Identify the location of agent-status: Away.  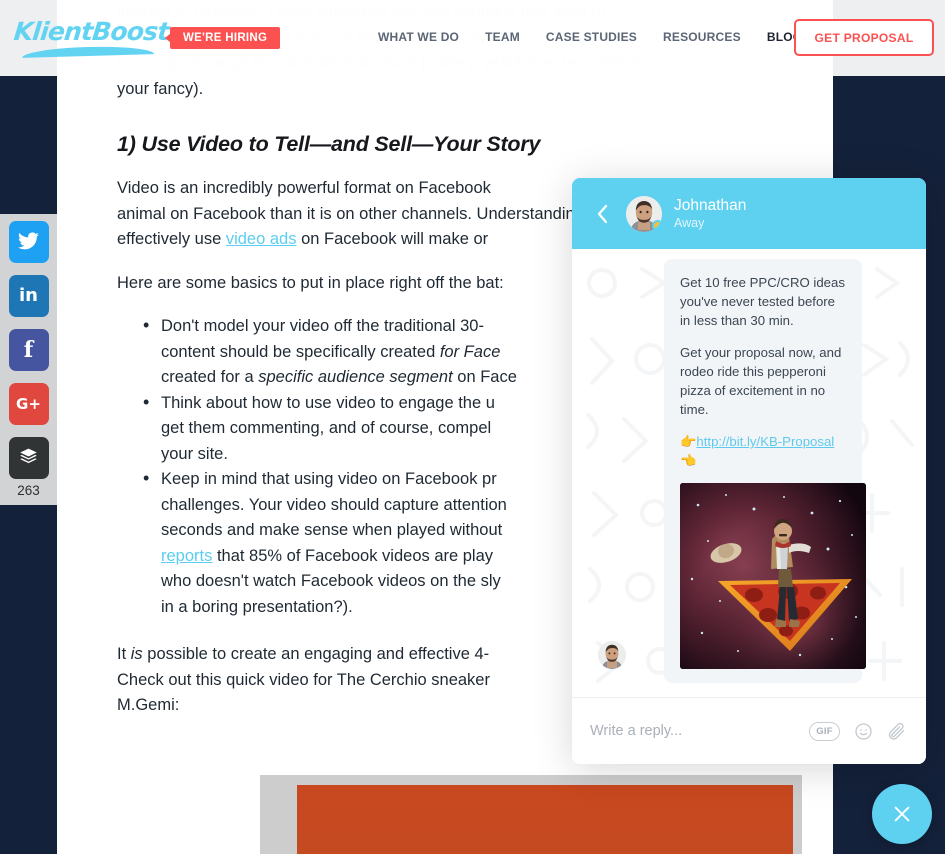
(689, 223).